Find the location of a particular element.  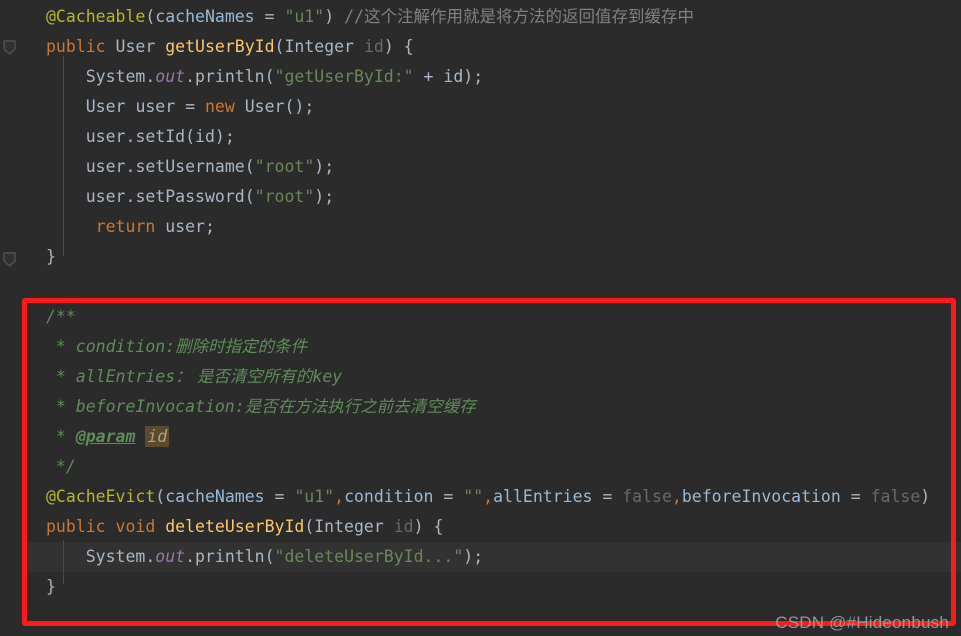

code-token: deleteUserById is located at coordinates (235, 526).